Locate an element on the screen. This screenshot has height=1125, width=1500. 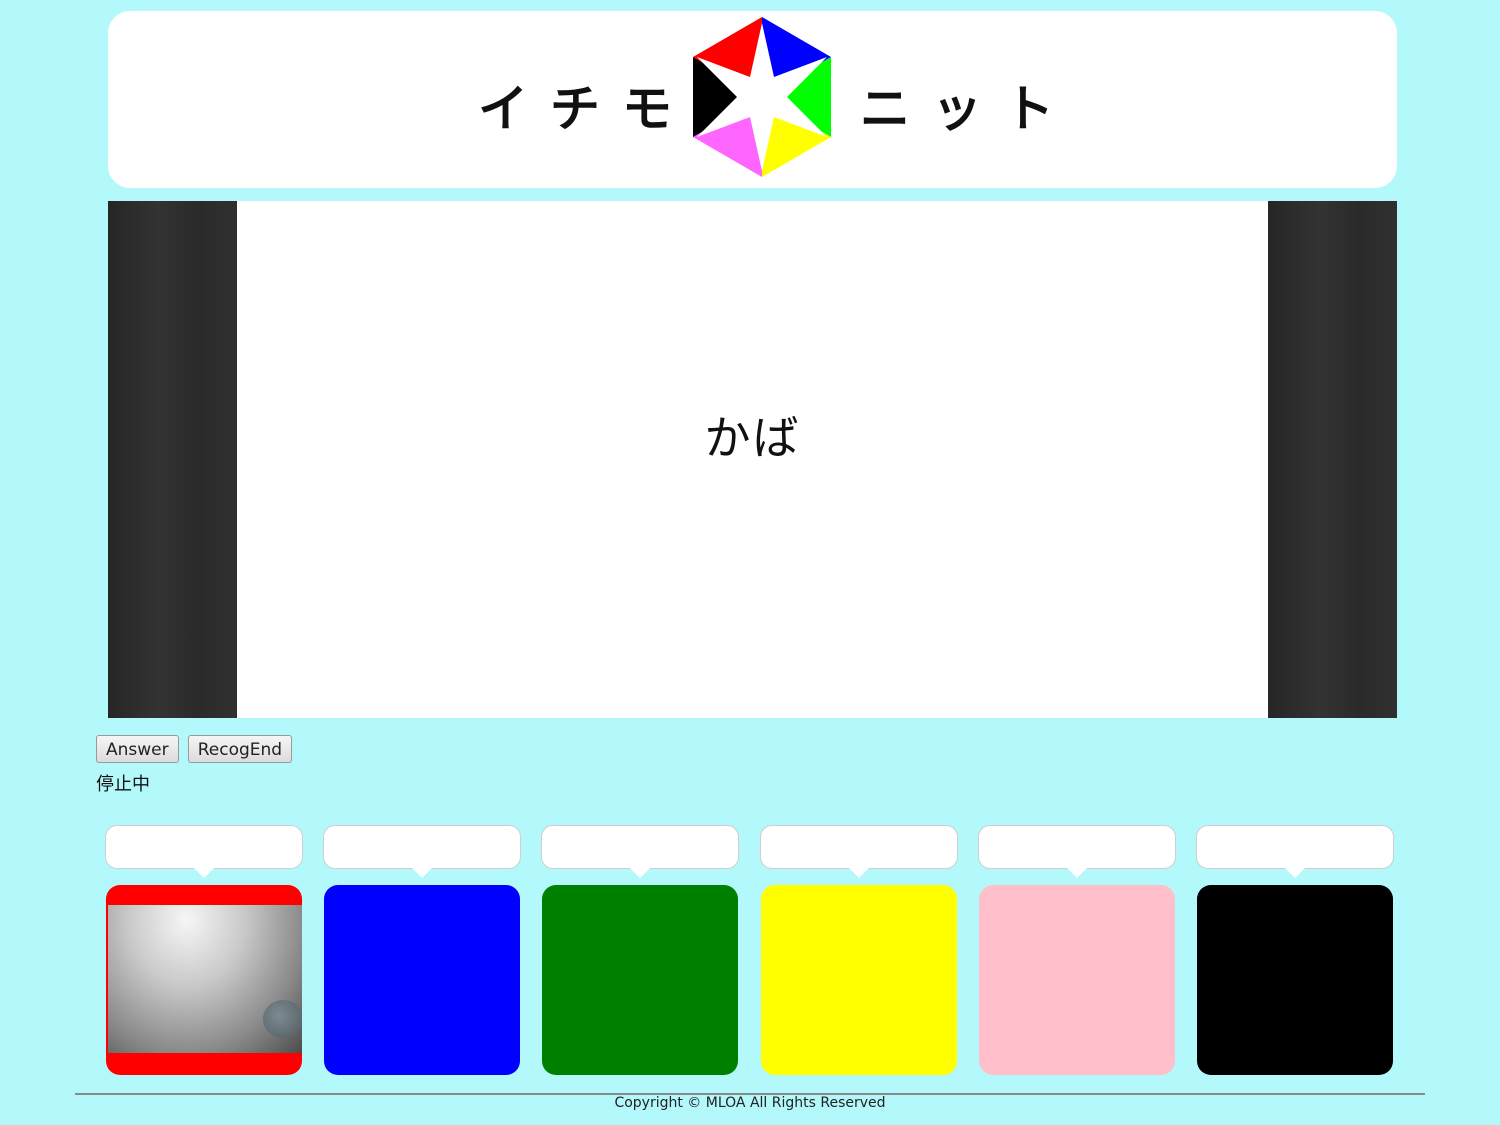
player-card-yellow is located at coordinates (859, 980).